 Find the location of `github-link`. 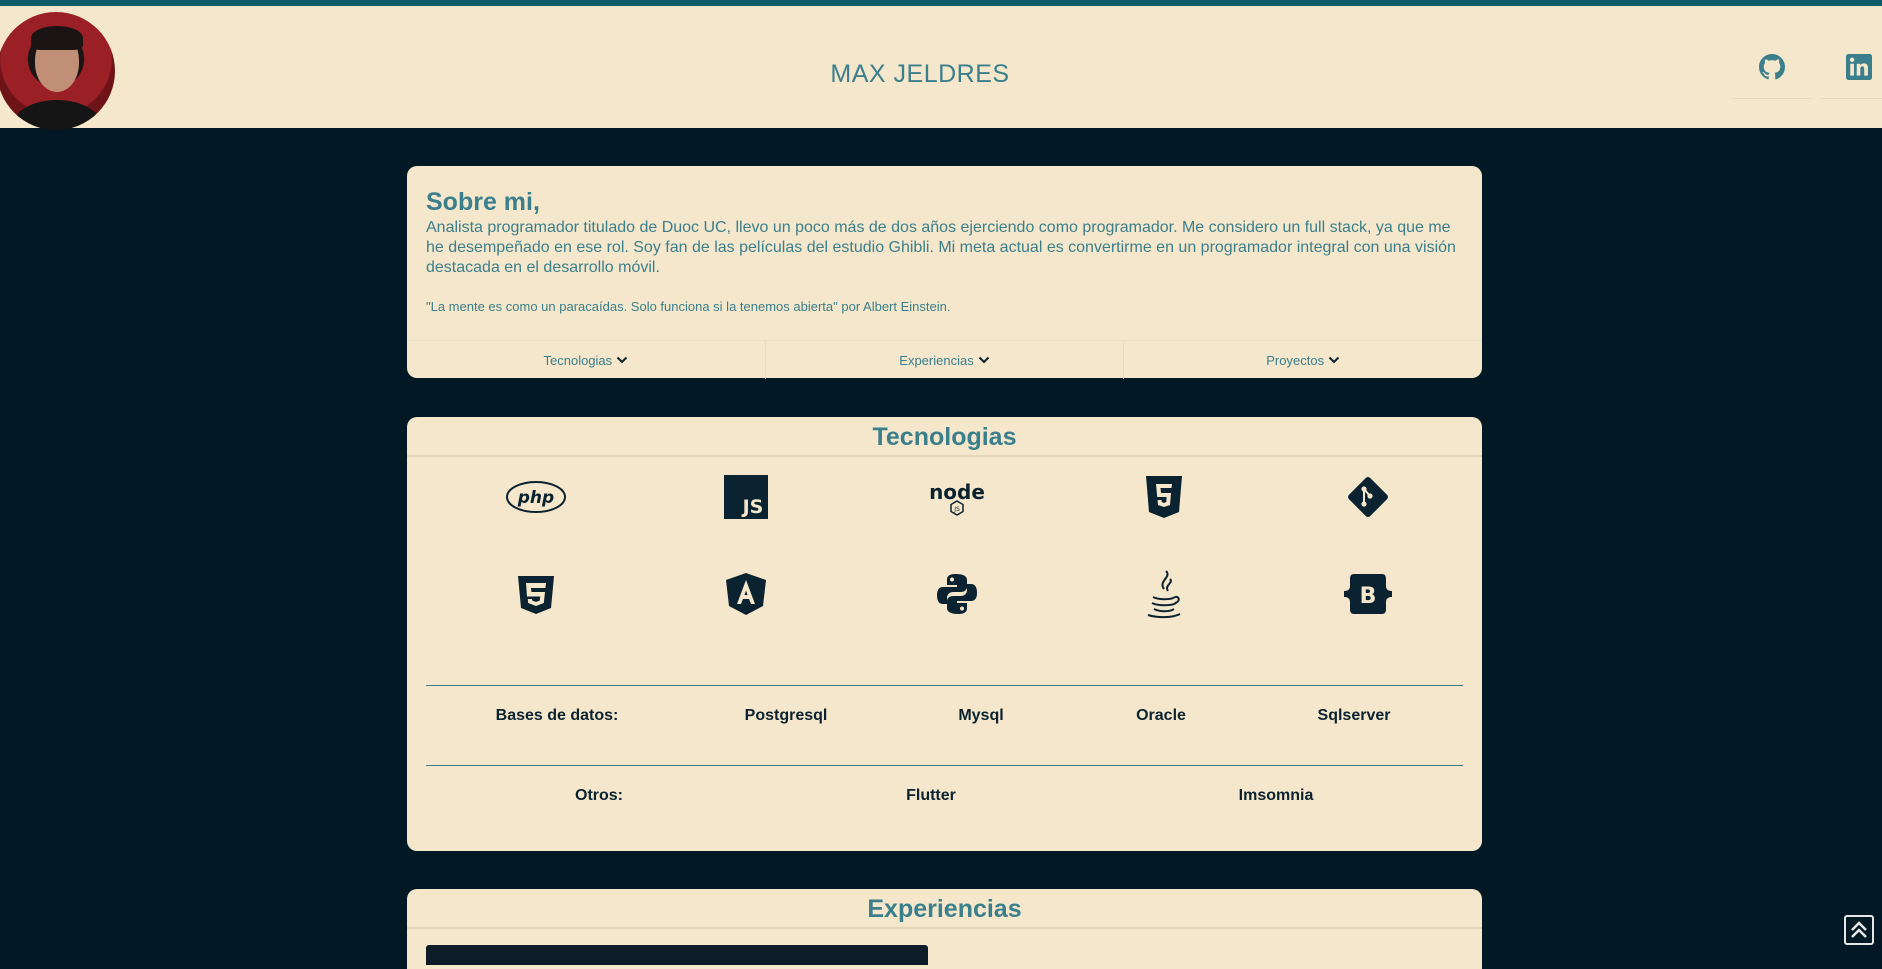

github-link is located at coordinates (1772, 67).